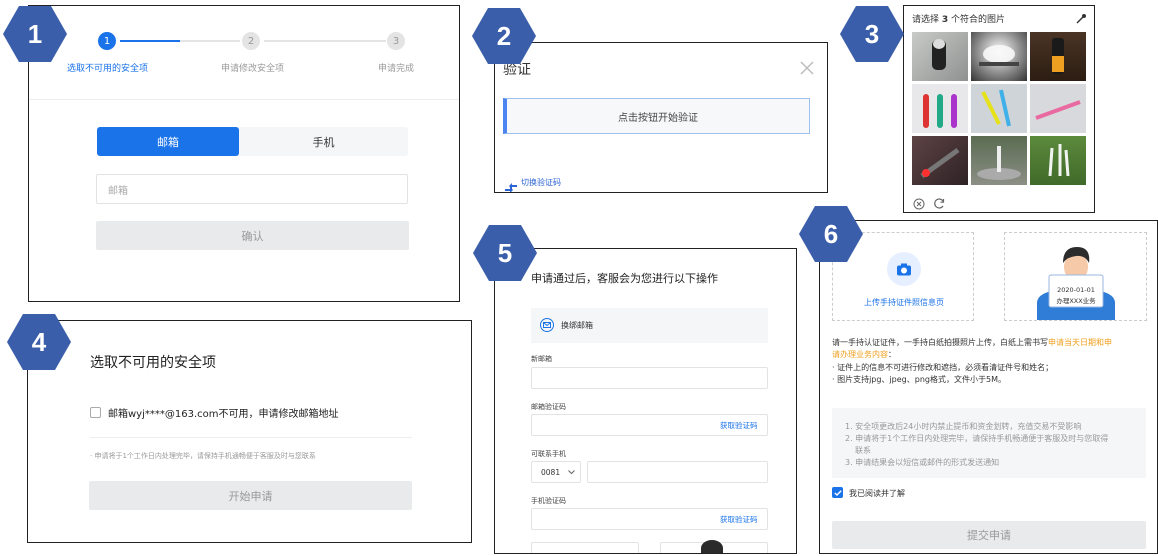 Image resolution: width=1158 pixels, height=556 pixels. What do you see at coordinates (1076, 301) in the screenshot?
I see `sign-text: 办理XXX业务` at bounding box center [1076, 301].